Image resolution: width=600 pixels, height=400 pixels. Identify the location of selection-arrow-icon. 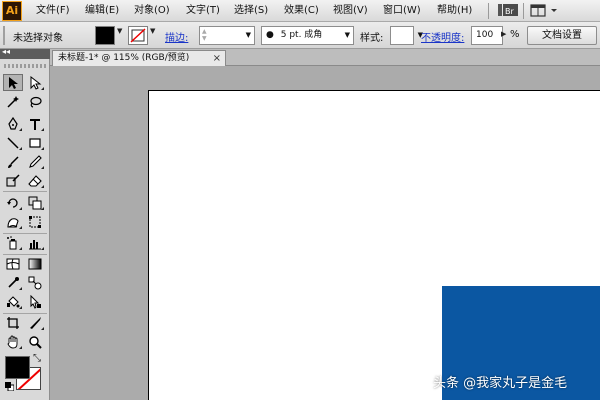
(13, 82).